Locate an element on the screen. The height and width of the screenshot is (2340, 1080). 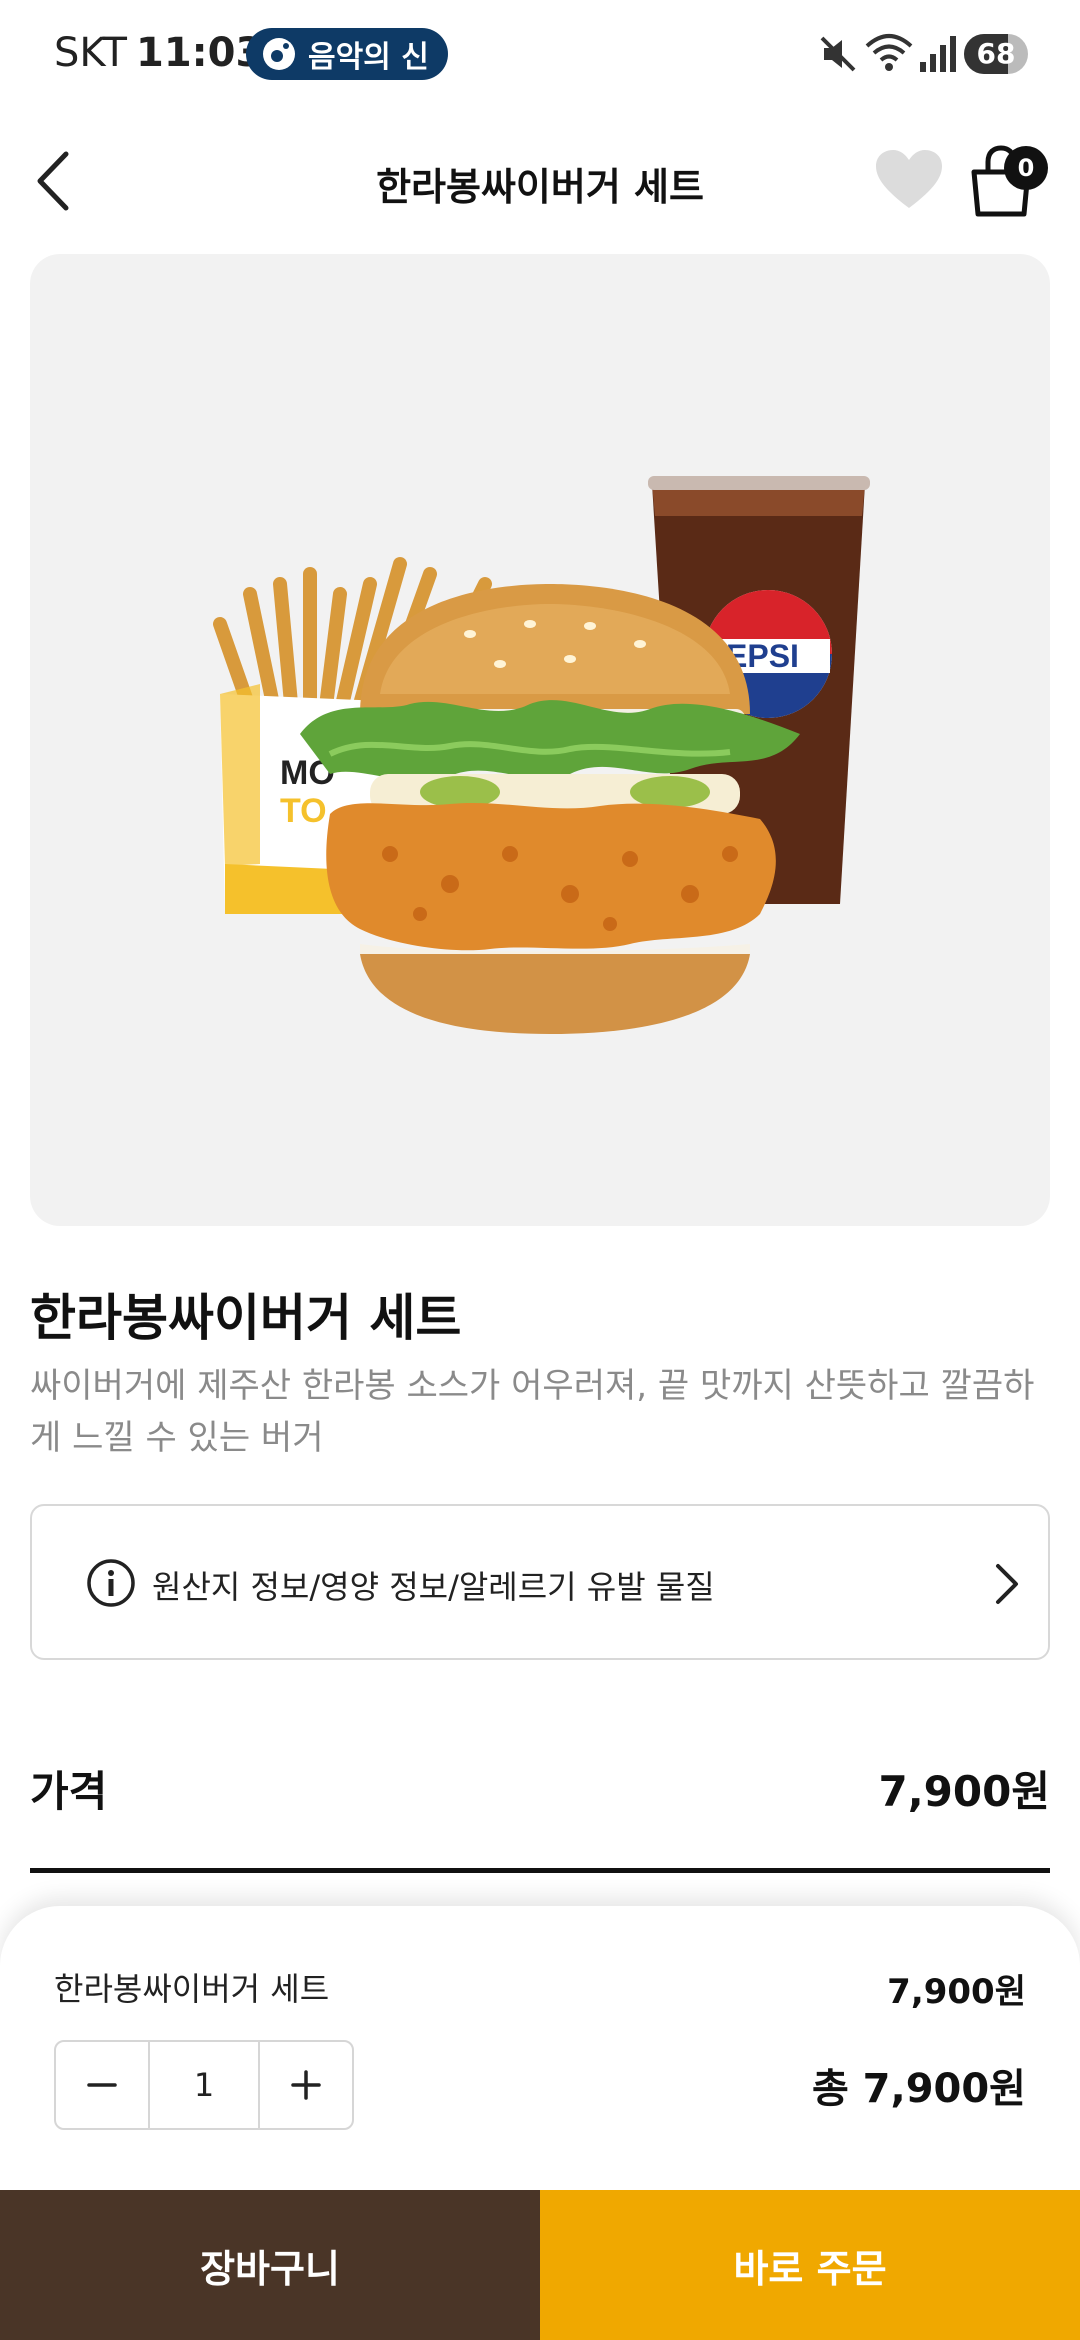
wifi-icon is located at coordinates (889, 52).